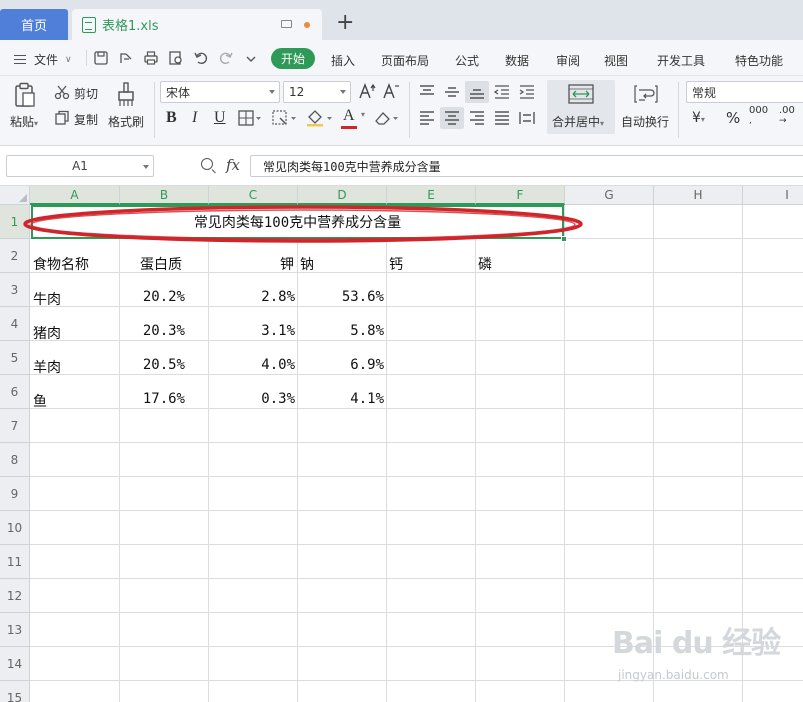 This screenshot has width=803, height=702. I want to click on cell-a6: 鱼, so click(40, 401).